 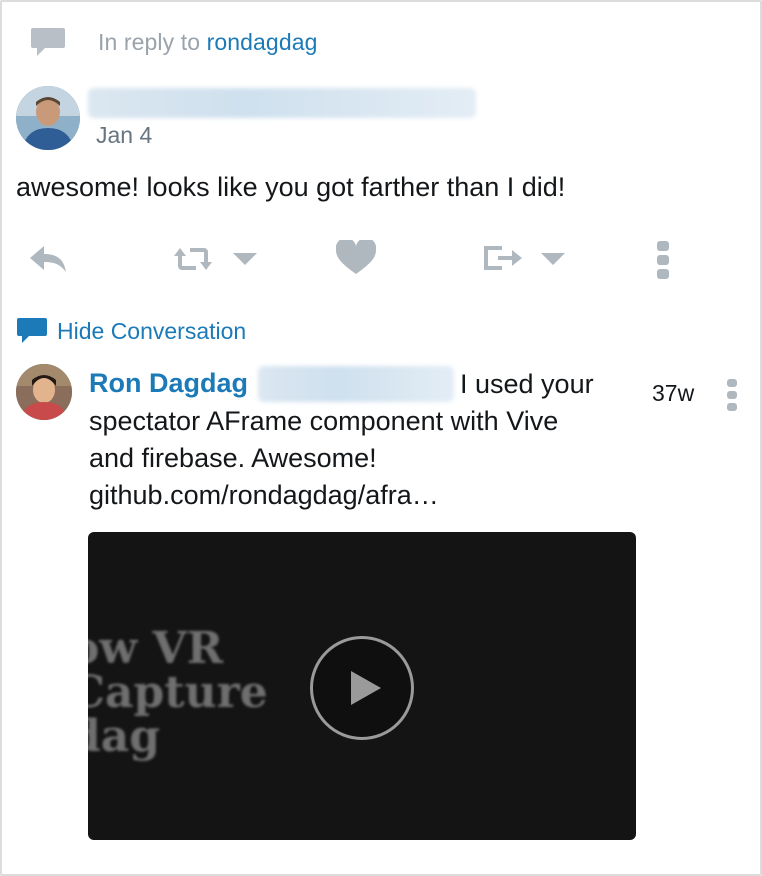 What do you see at coordinates (124, 736) in the screenshot?
I see `video-frame-text: dag` at bounding box center [124, 736].